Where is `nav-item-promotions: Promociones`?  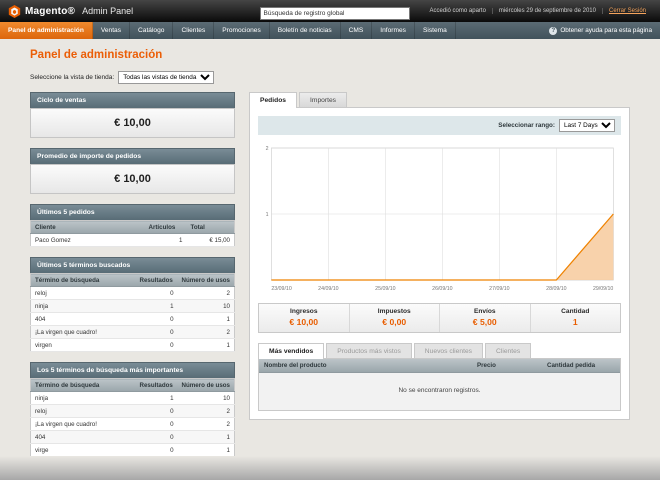
nav-item-promotions: Promociones is located at coordinates (242, 30).